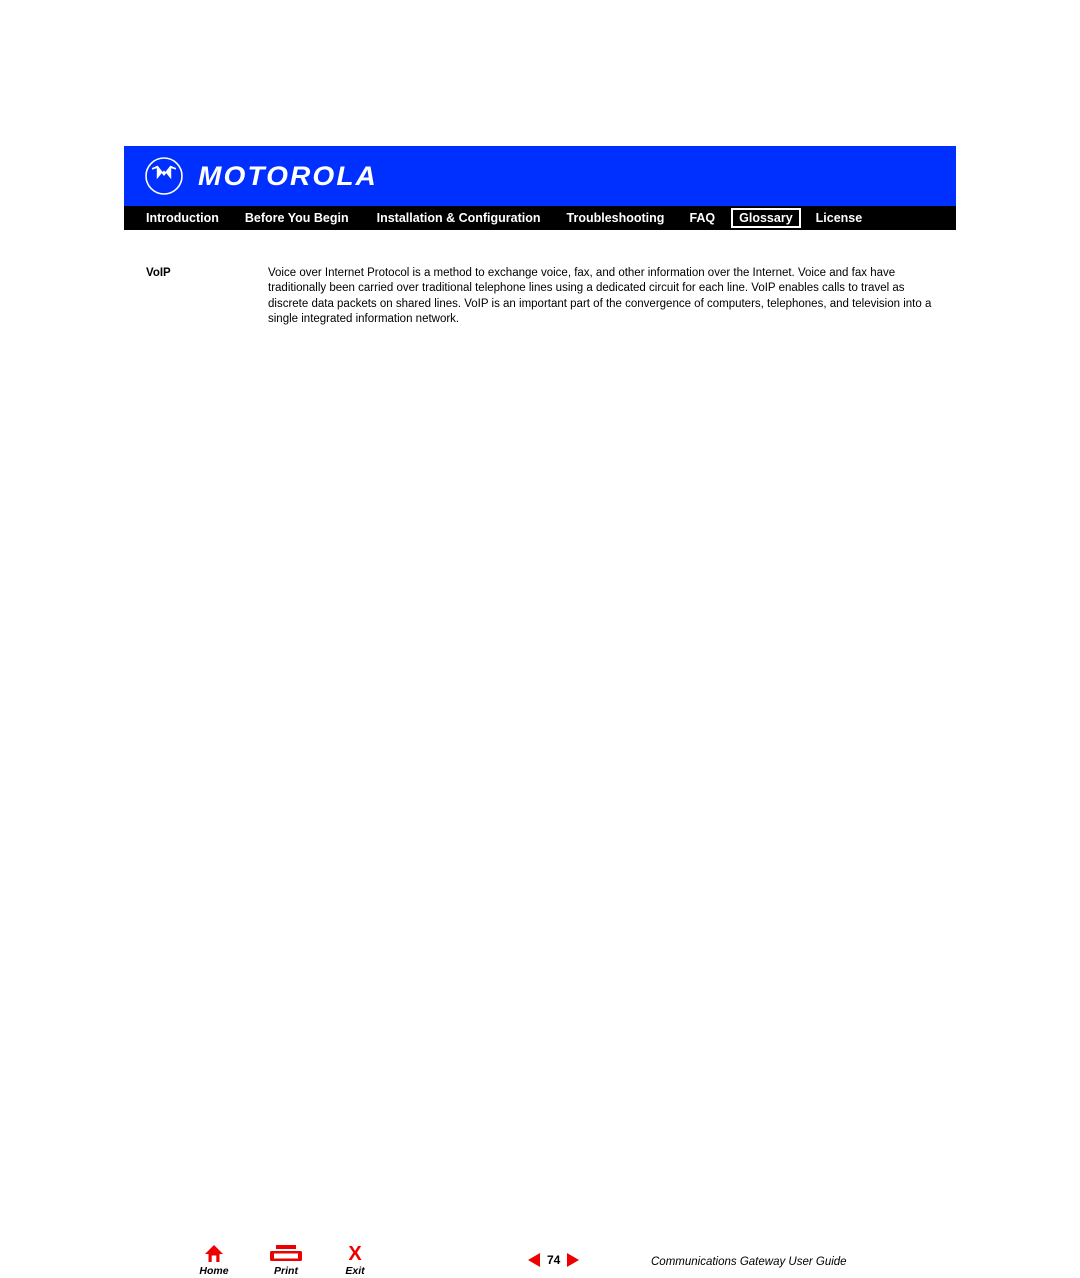 Image resolution: width=1080 pixels, height=1278 pixels. What do you see at coordinates (214, 1271) in the screenshot?
I see `home-label: Home` at bounding box center [214, 1271].